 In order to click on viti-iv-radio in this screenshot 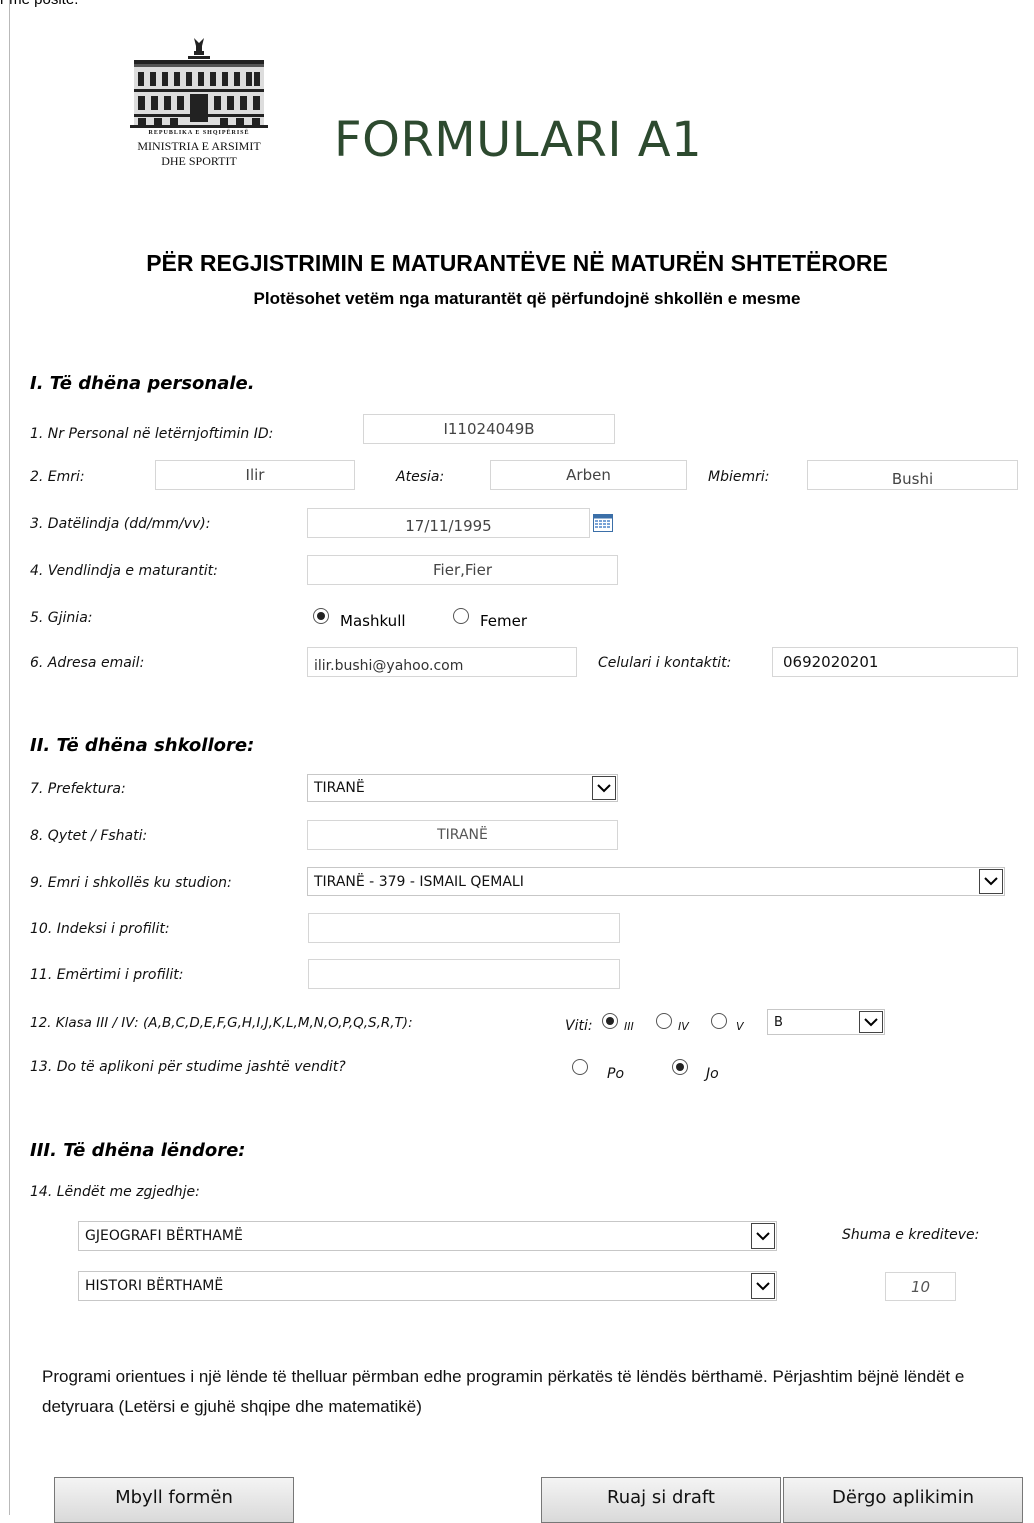, I will do `click(664, 1021)`.